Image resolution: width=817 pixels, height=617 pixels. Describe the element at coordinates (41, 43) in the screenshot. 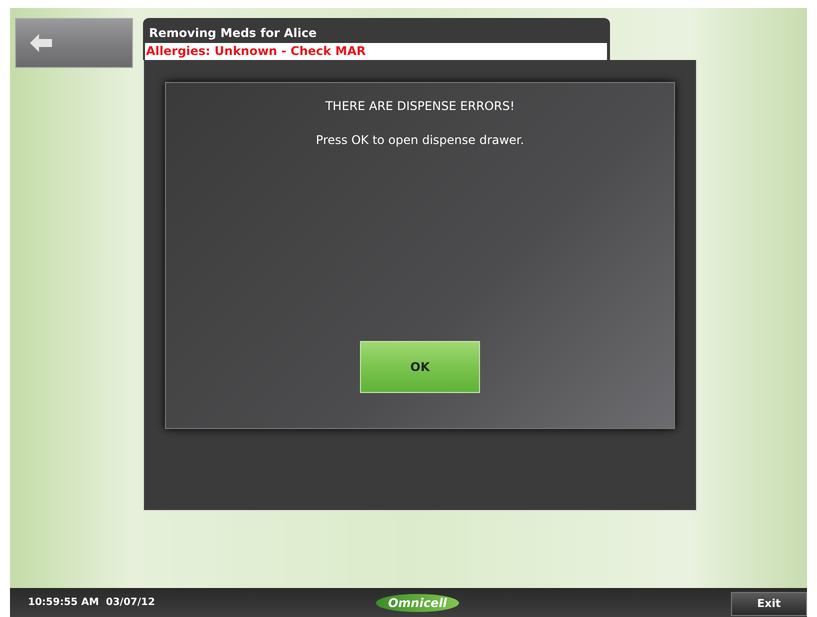

I see `back-arrow-icon` at that location.